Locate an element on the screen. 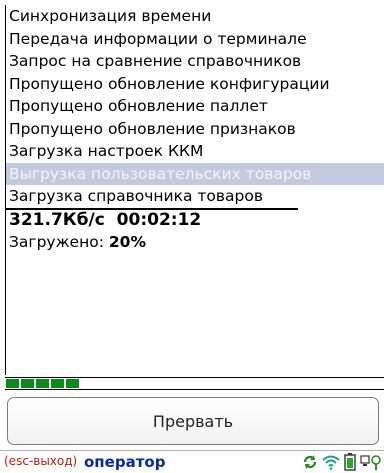  loaded-label: Загружено: is located at coordinates (56, 241).